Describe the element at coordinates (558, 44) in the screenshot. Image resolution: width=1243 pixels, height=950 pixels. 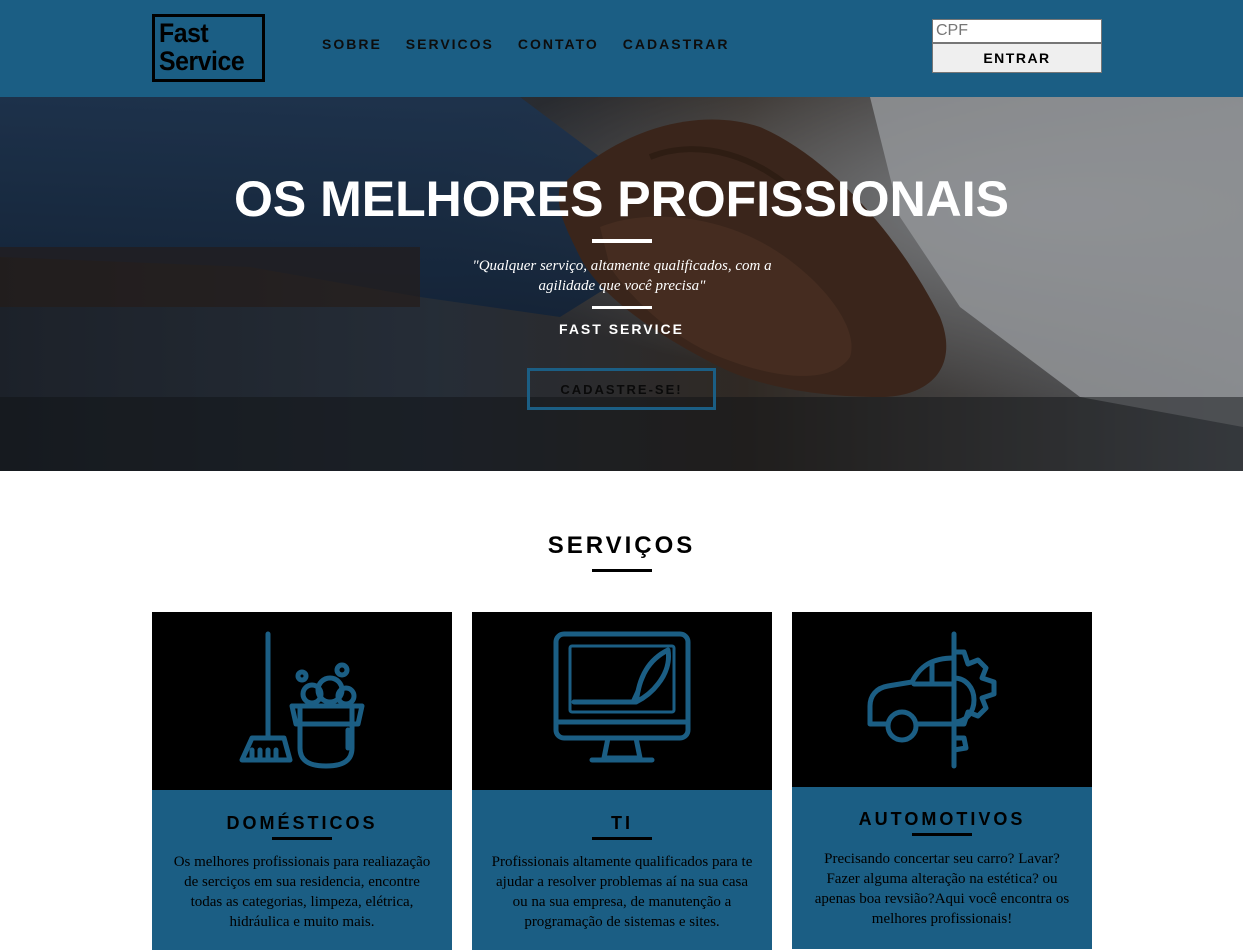
I see `nav-contato: CONTATO` at that location.